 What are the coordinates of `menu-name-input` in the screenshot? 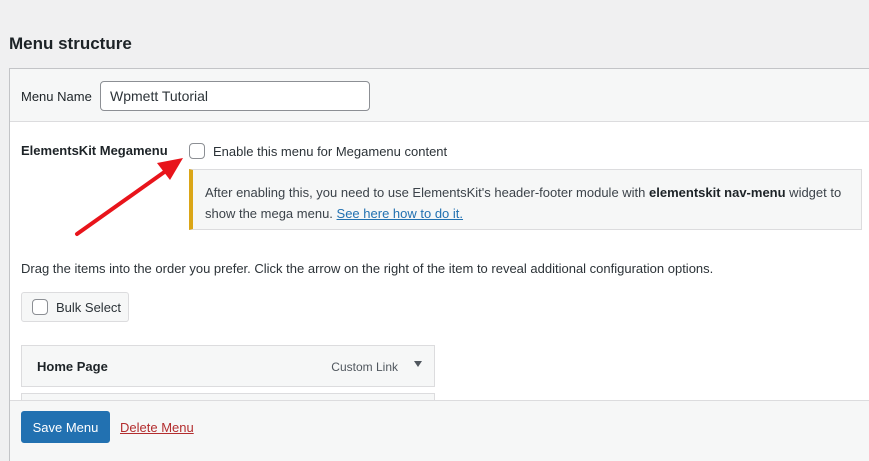 It's located at (235, 96).